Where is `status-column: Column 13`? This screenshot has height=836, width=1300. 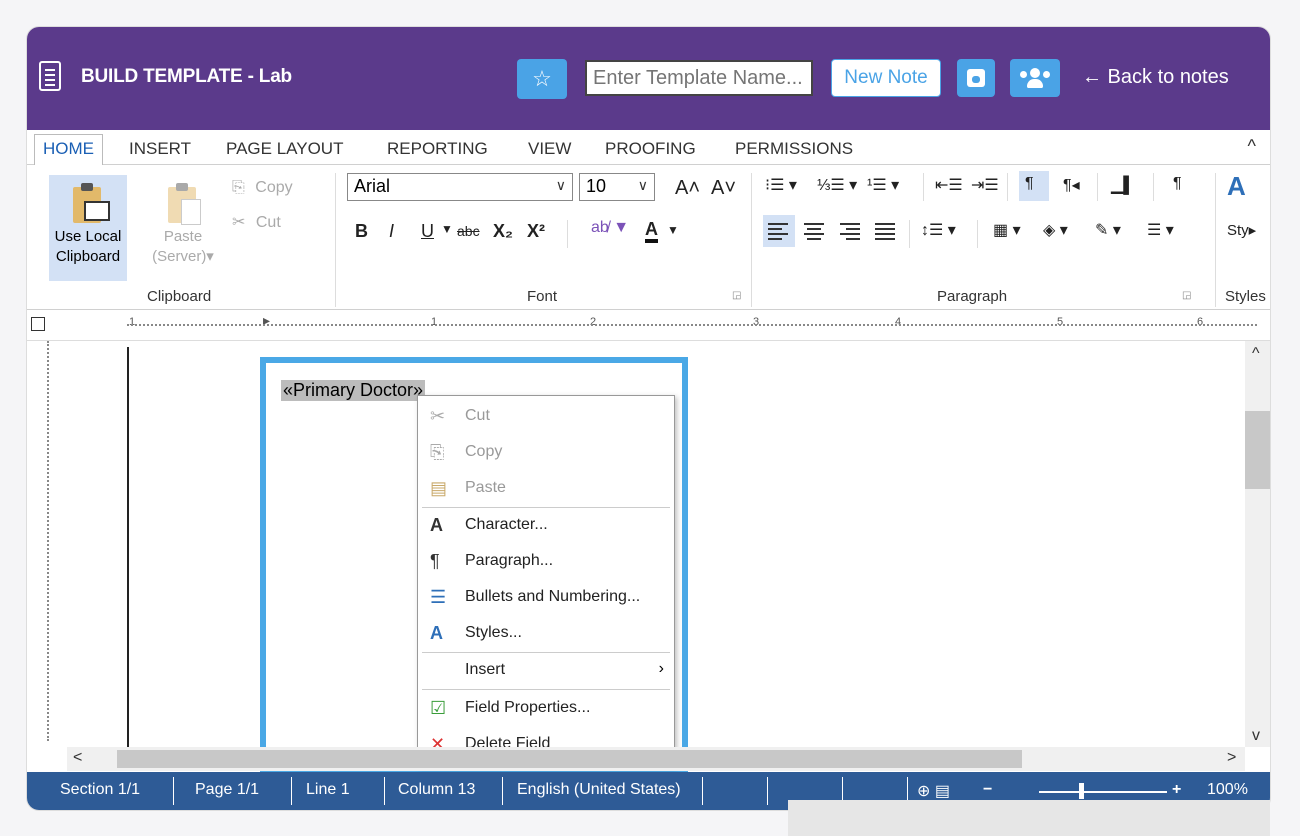 status-column: Column 13 is located at coordinates (437, 789).